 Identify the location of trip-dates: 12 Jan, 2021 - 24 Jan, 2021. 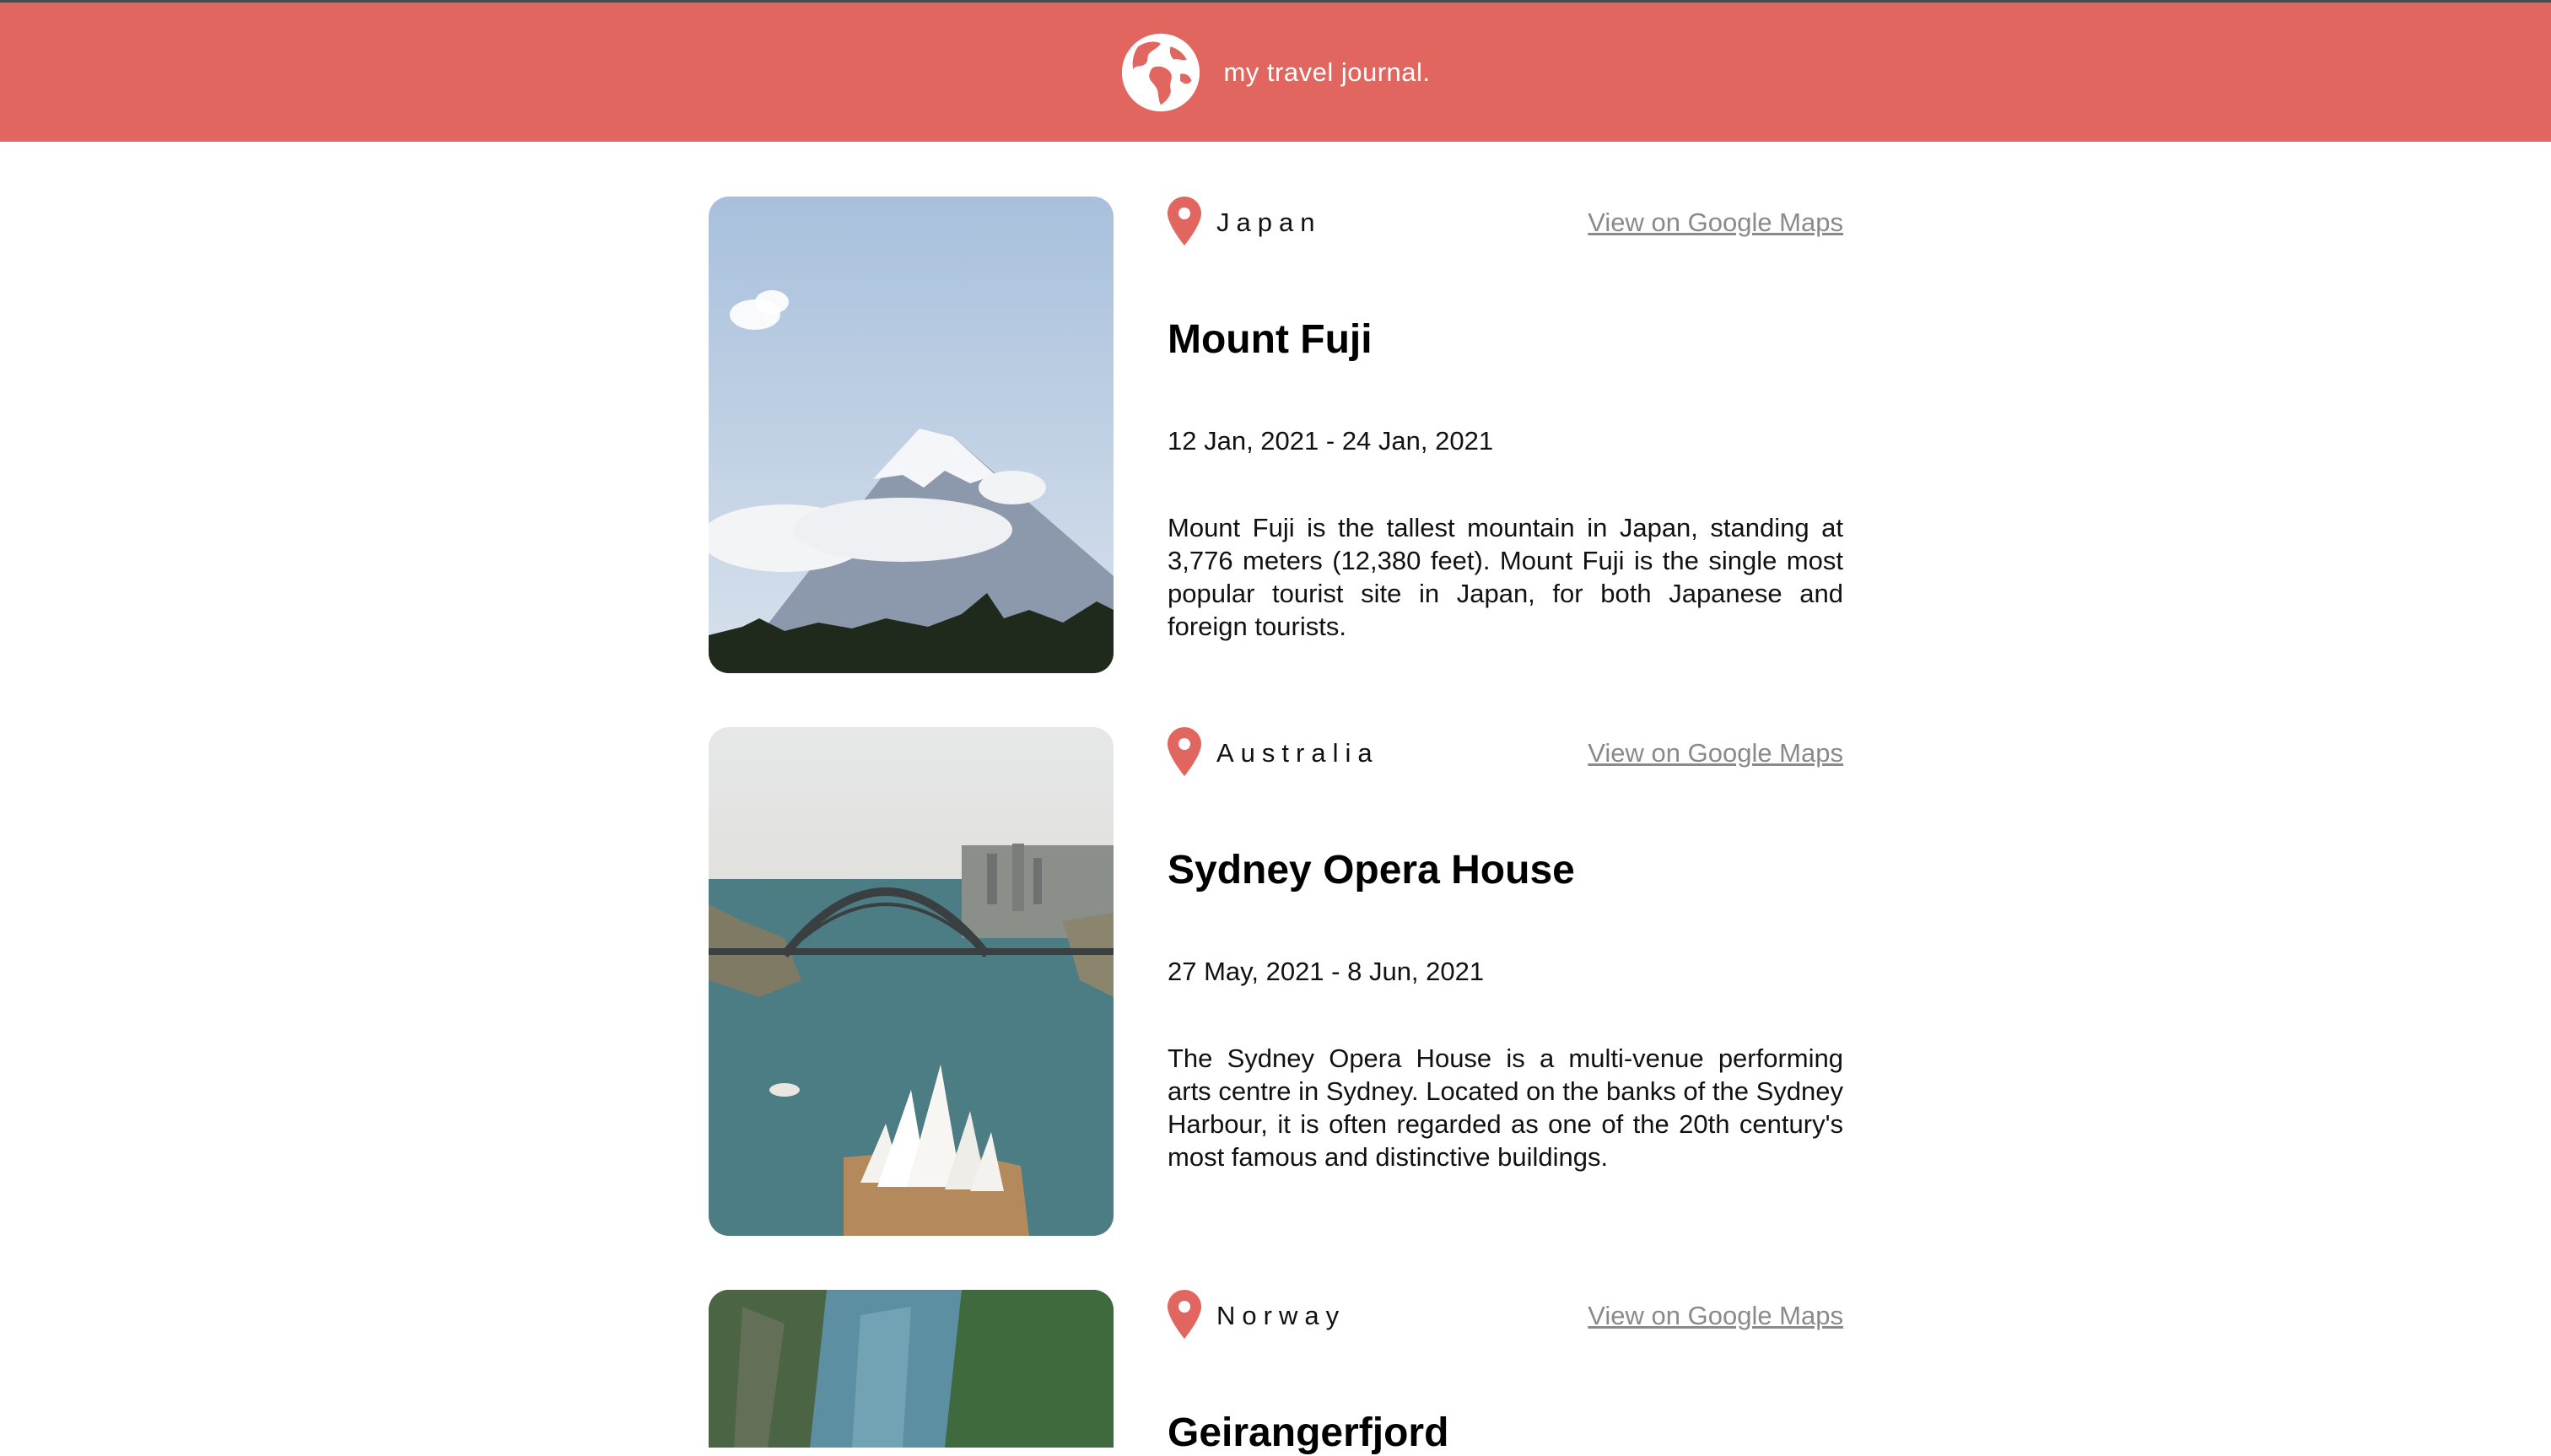
(1331, 441).